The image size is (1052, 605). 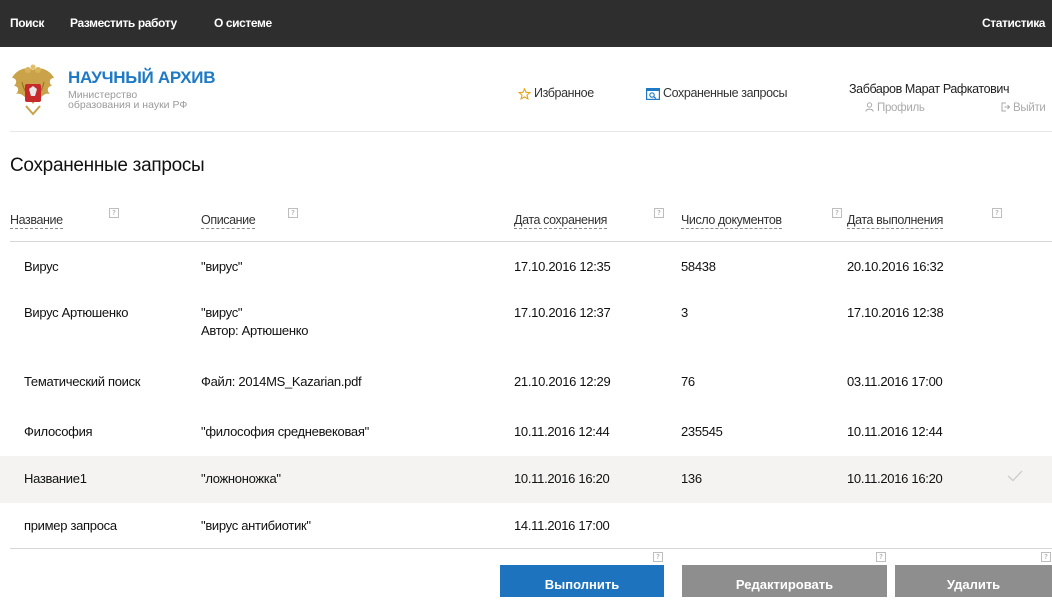 I want to click on favorites-link: Избранное, so click(x=556, y=93).